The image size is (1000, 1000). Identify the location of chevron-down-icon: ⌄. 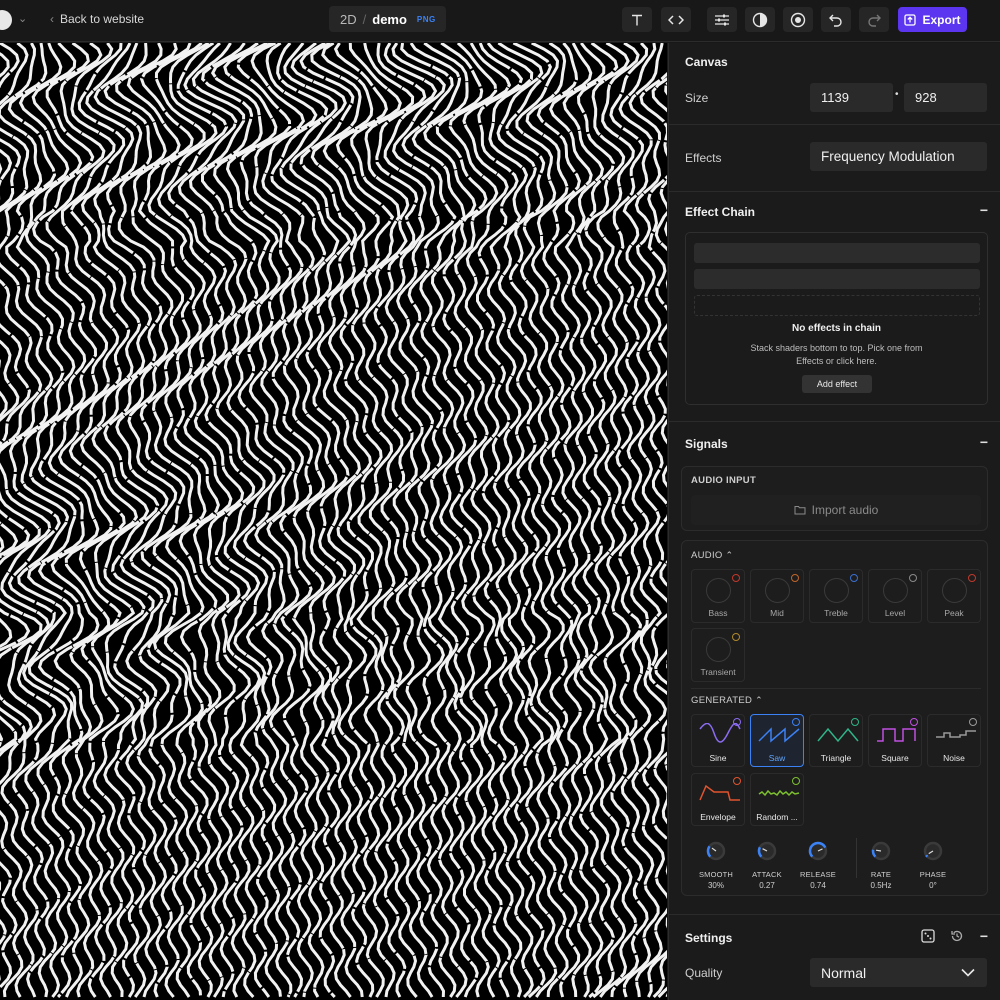
(22, 18).